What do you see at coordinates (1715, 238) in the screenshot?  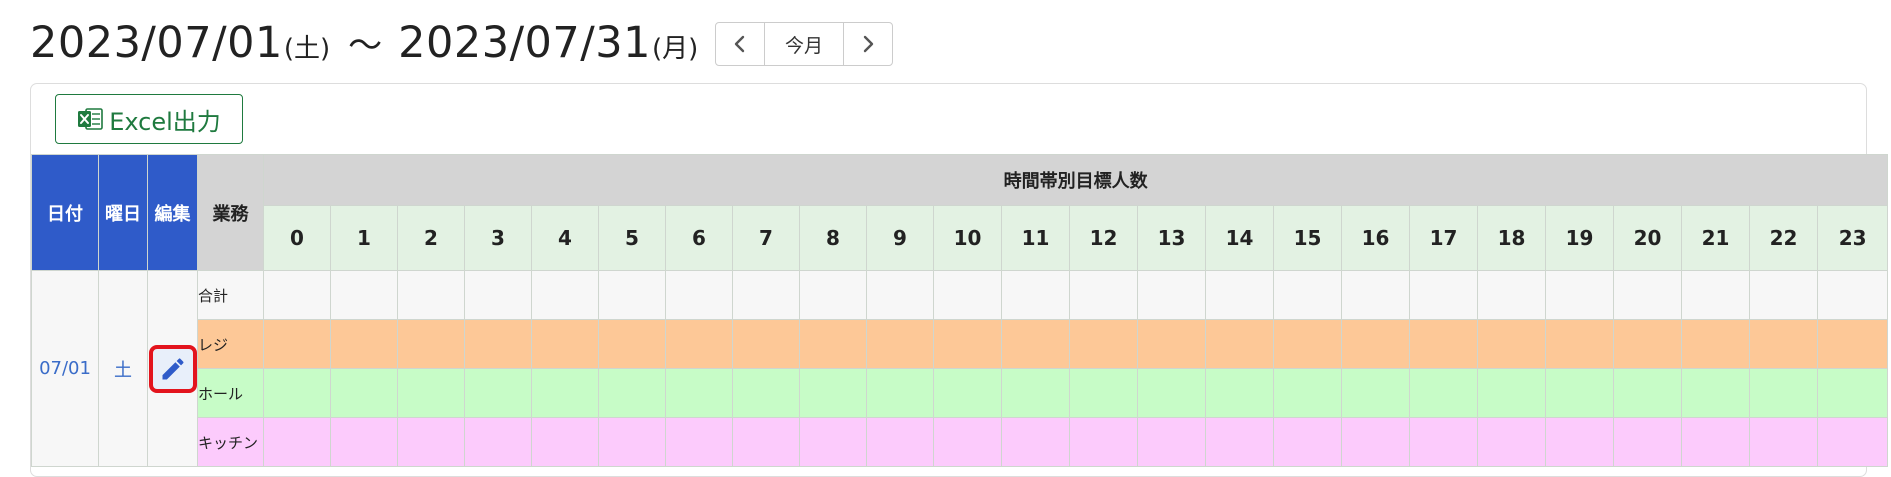 I see `hour-header: 21` at bounding box center [1715, 238].